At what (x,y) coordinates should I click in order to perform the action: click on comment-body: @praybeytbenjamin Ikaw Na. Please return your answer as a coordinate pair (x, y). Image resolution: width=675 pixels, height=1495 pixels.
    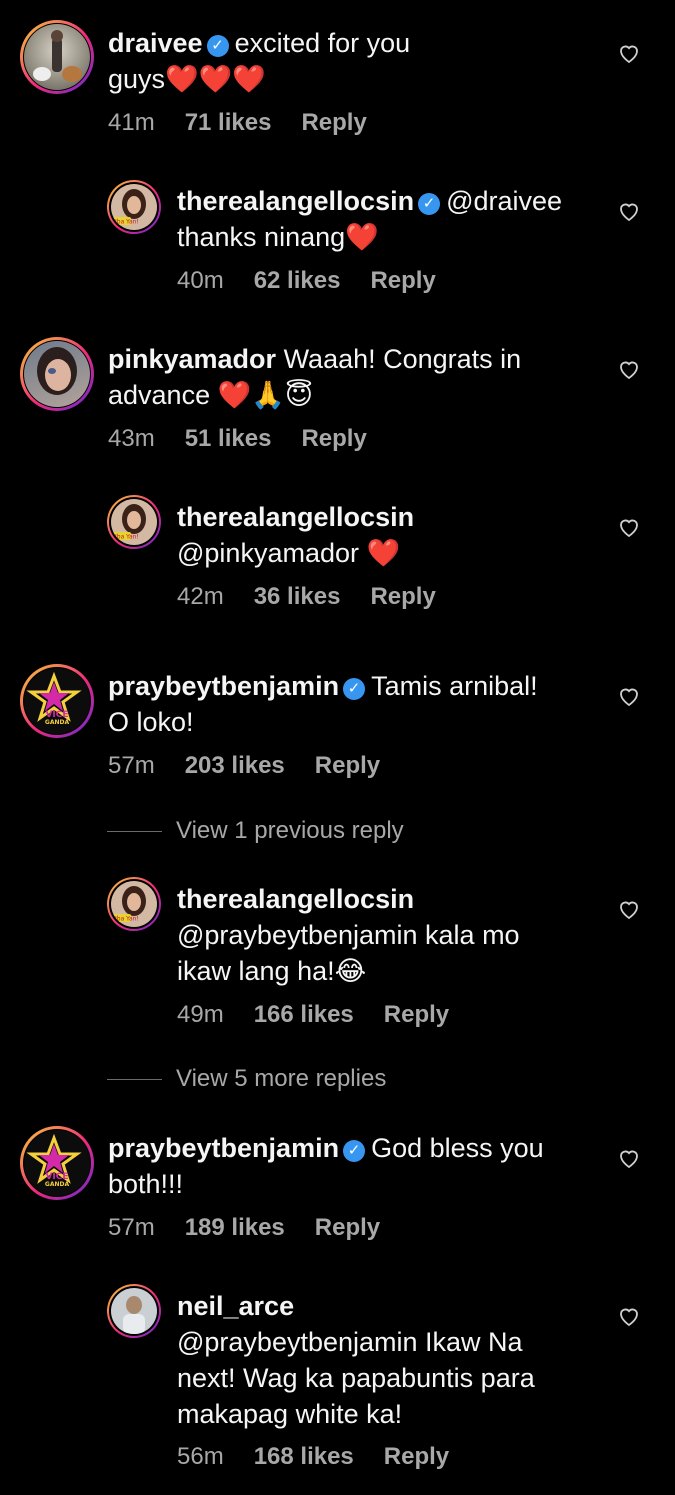
    Looking at the image, I should click on (350, 1342).